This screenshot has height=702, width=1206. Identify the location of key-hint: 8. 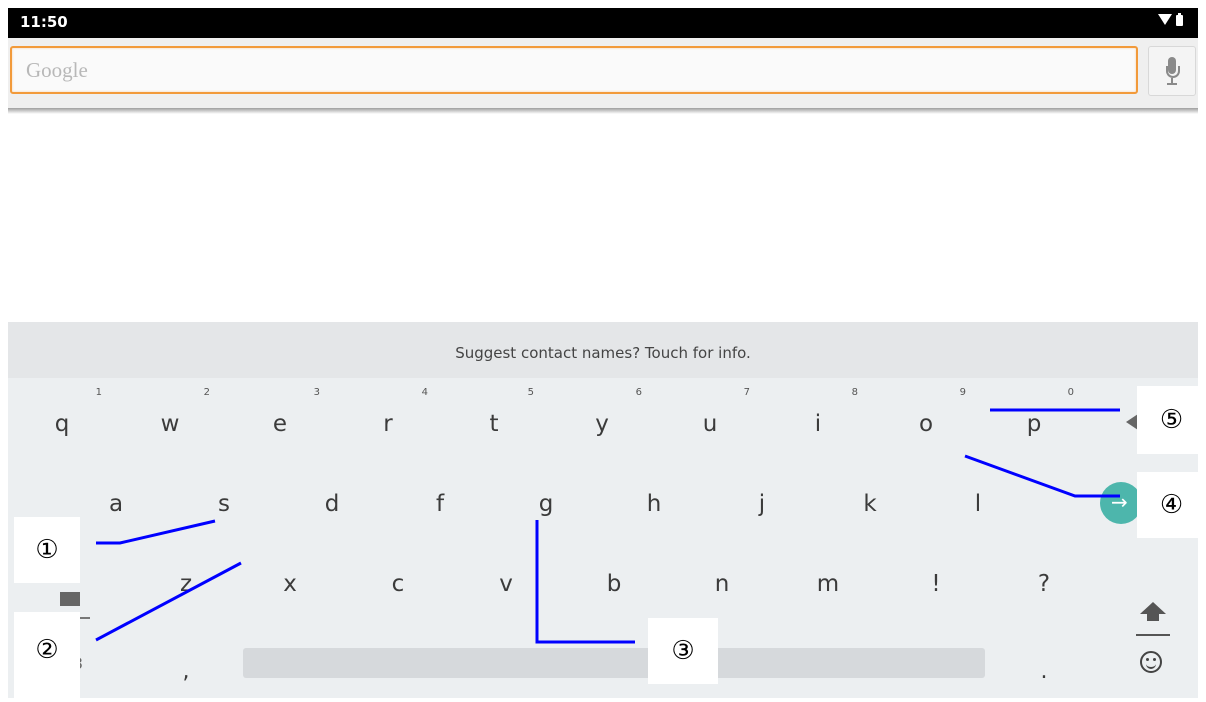
(854, 392).